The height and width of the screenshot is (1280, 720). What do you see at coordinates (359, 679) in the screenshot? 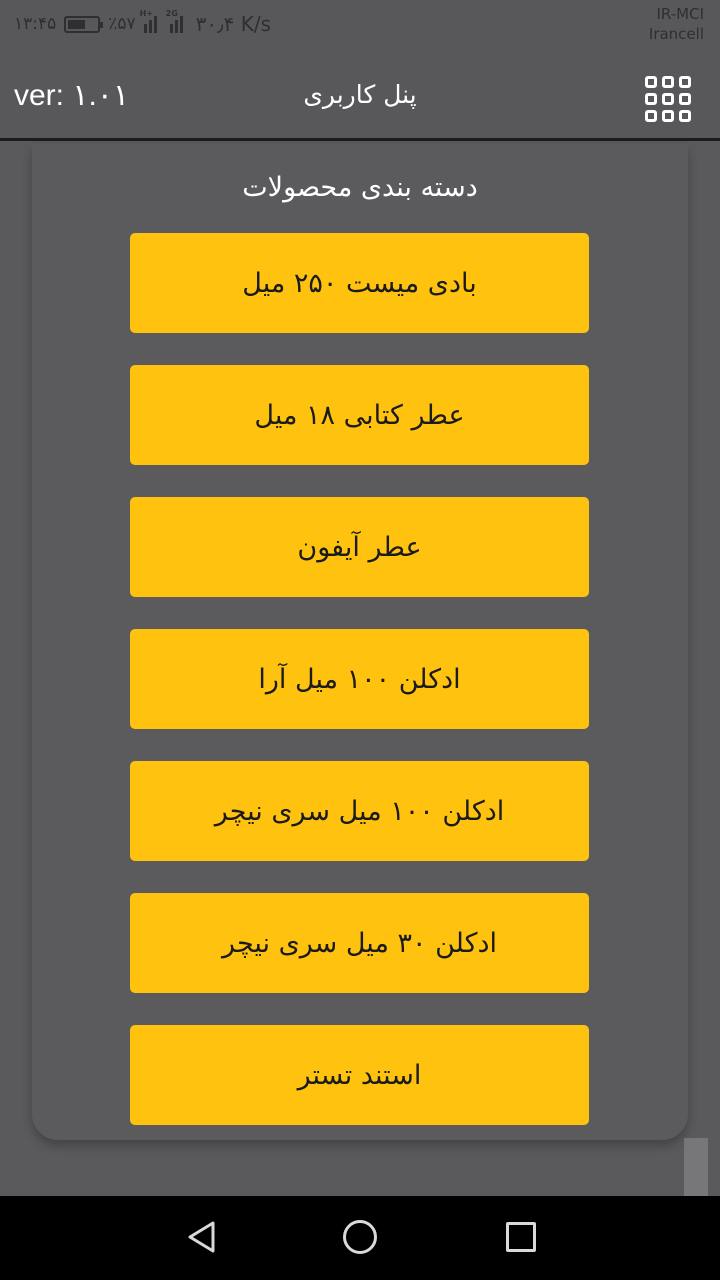
I see `category-button-cologne-100-ara: ادکلن ۱۰۰ میل آرا` at bounding box center [359, 679].